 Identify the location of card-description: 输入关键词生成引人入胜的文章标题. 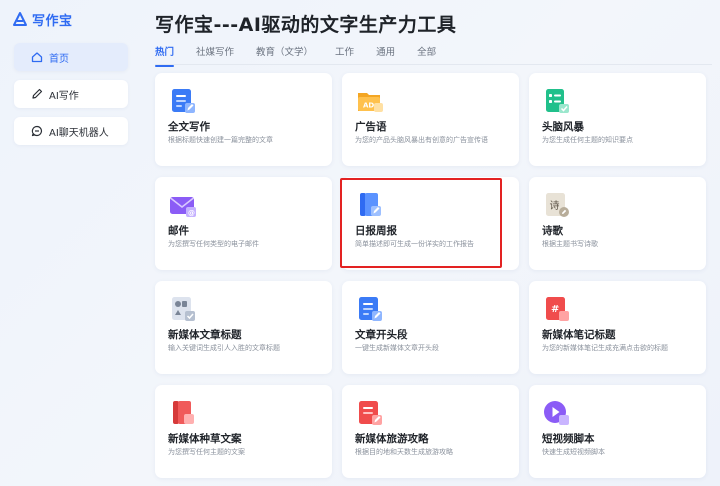
(224, 348).